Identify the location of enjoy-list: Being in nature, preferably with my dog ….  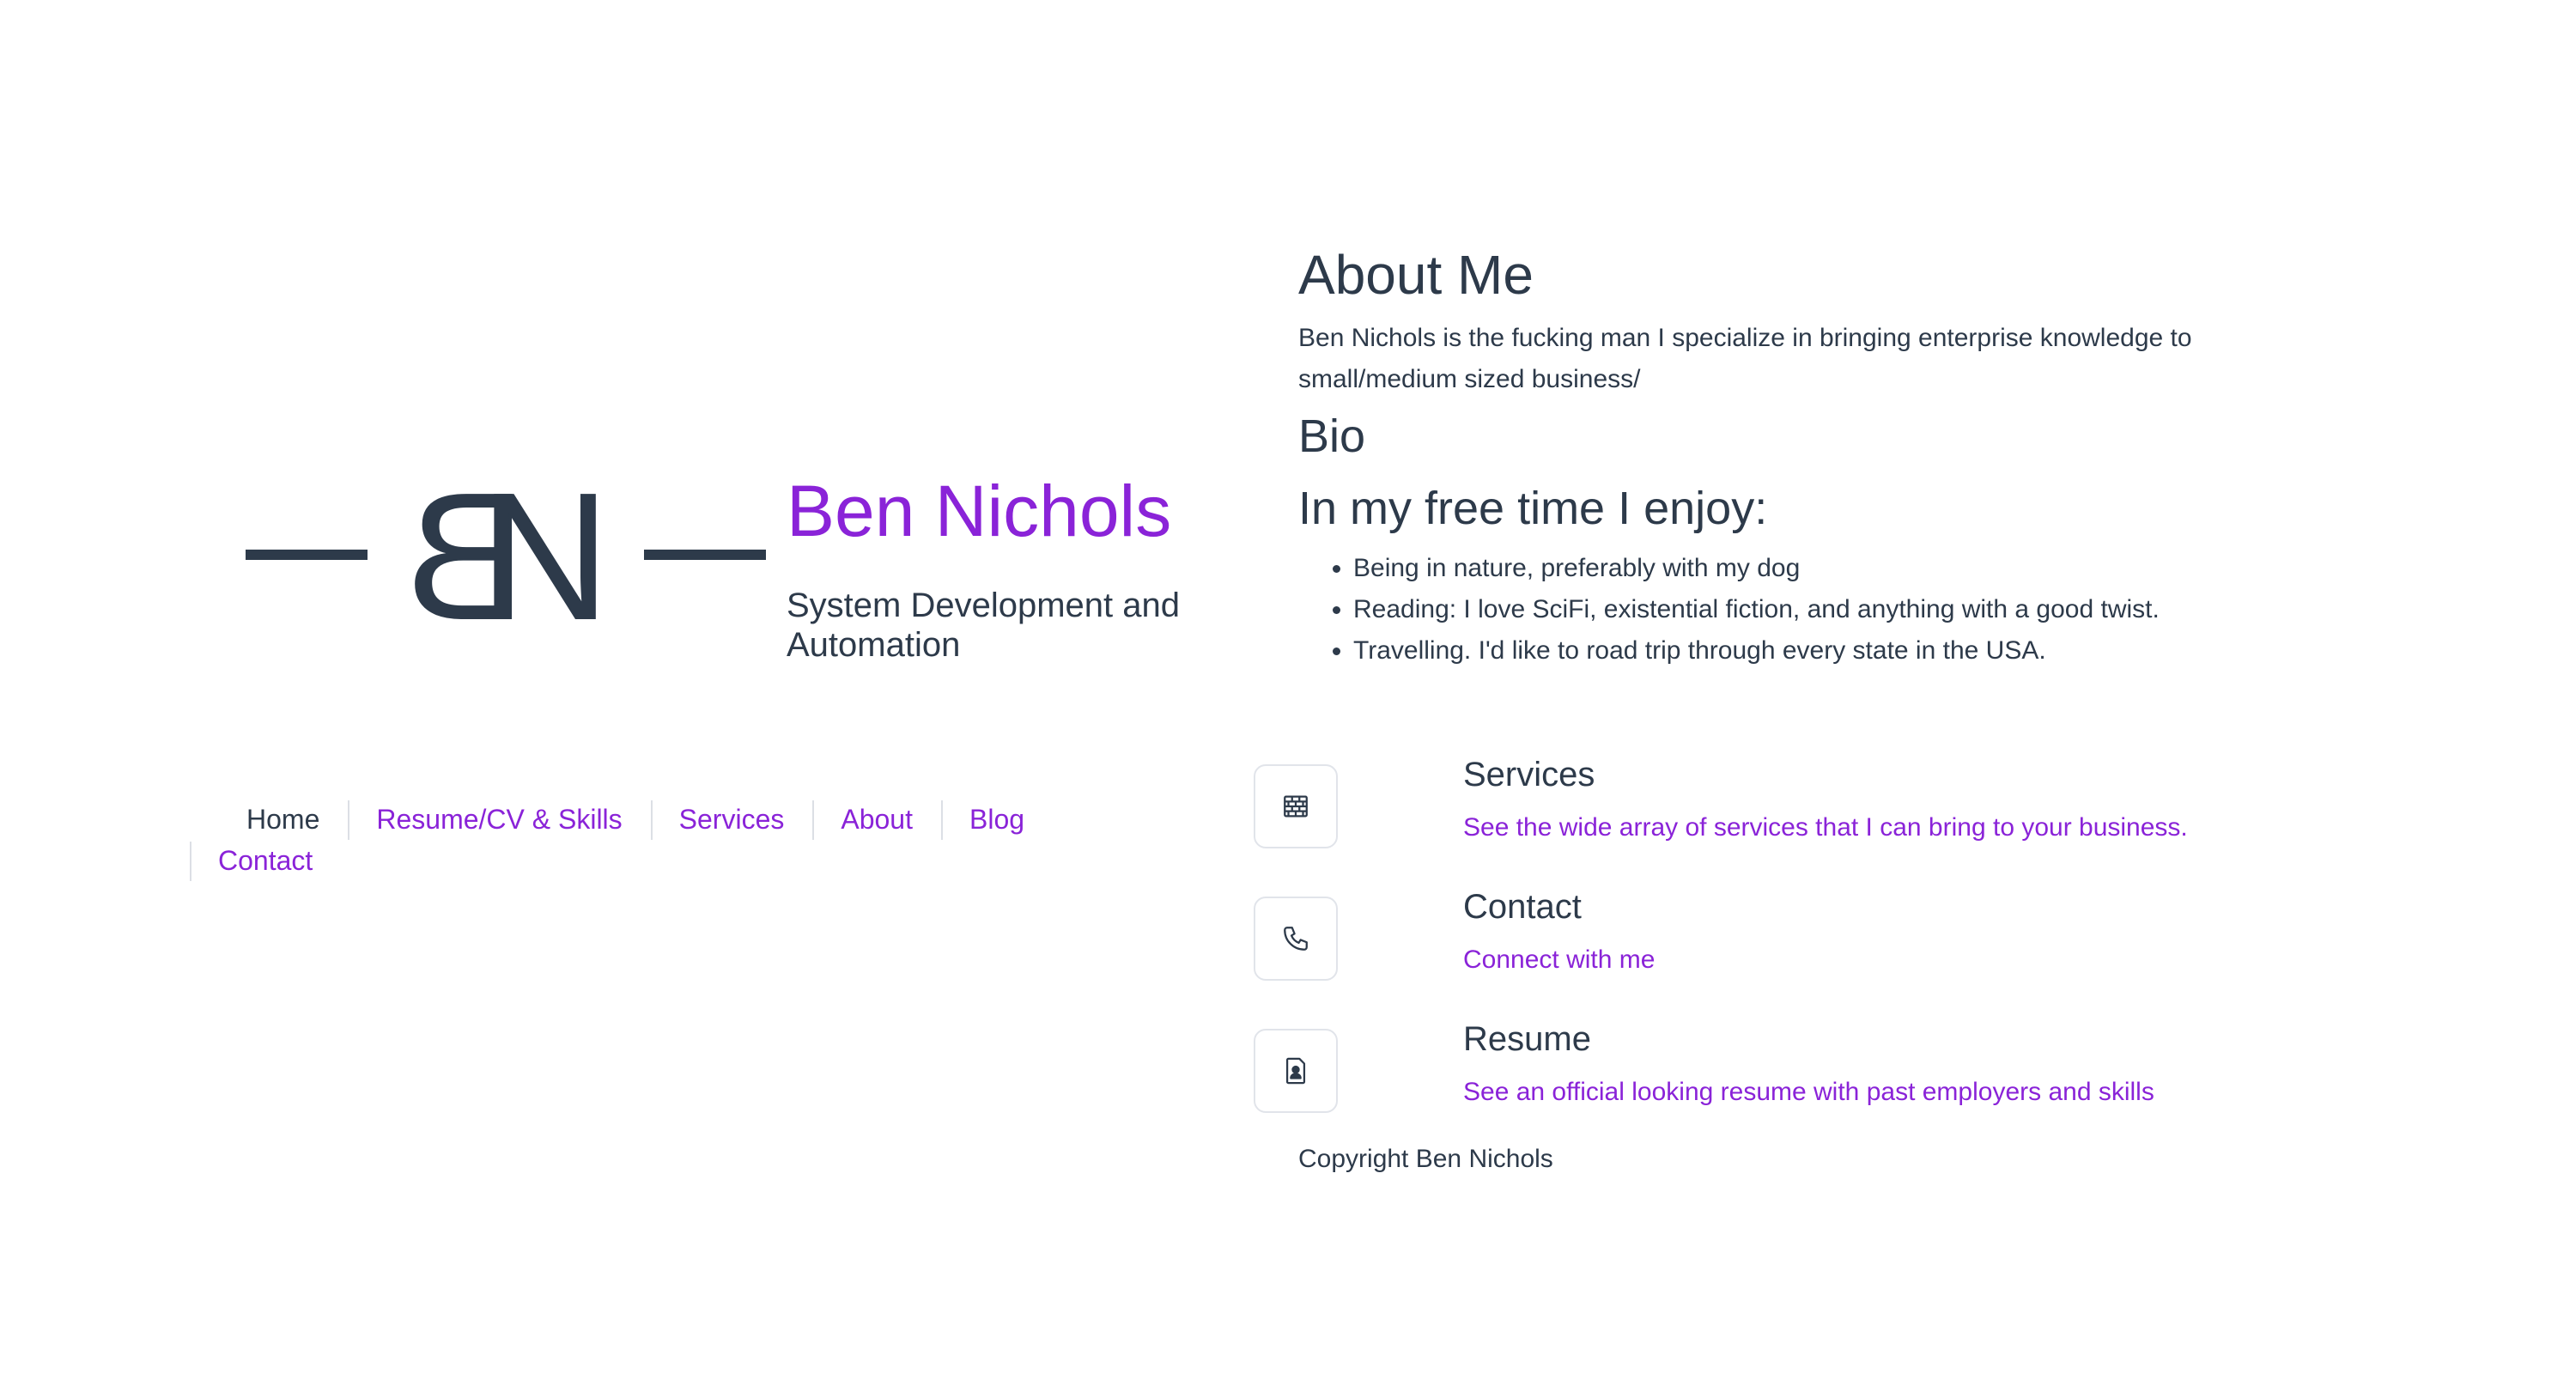
(1792, 610).